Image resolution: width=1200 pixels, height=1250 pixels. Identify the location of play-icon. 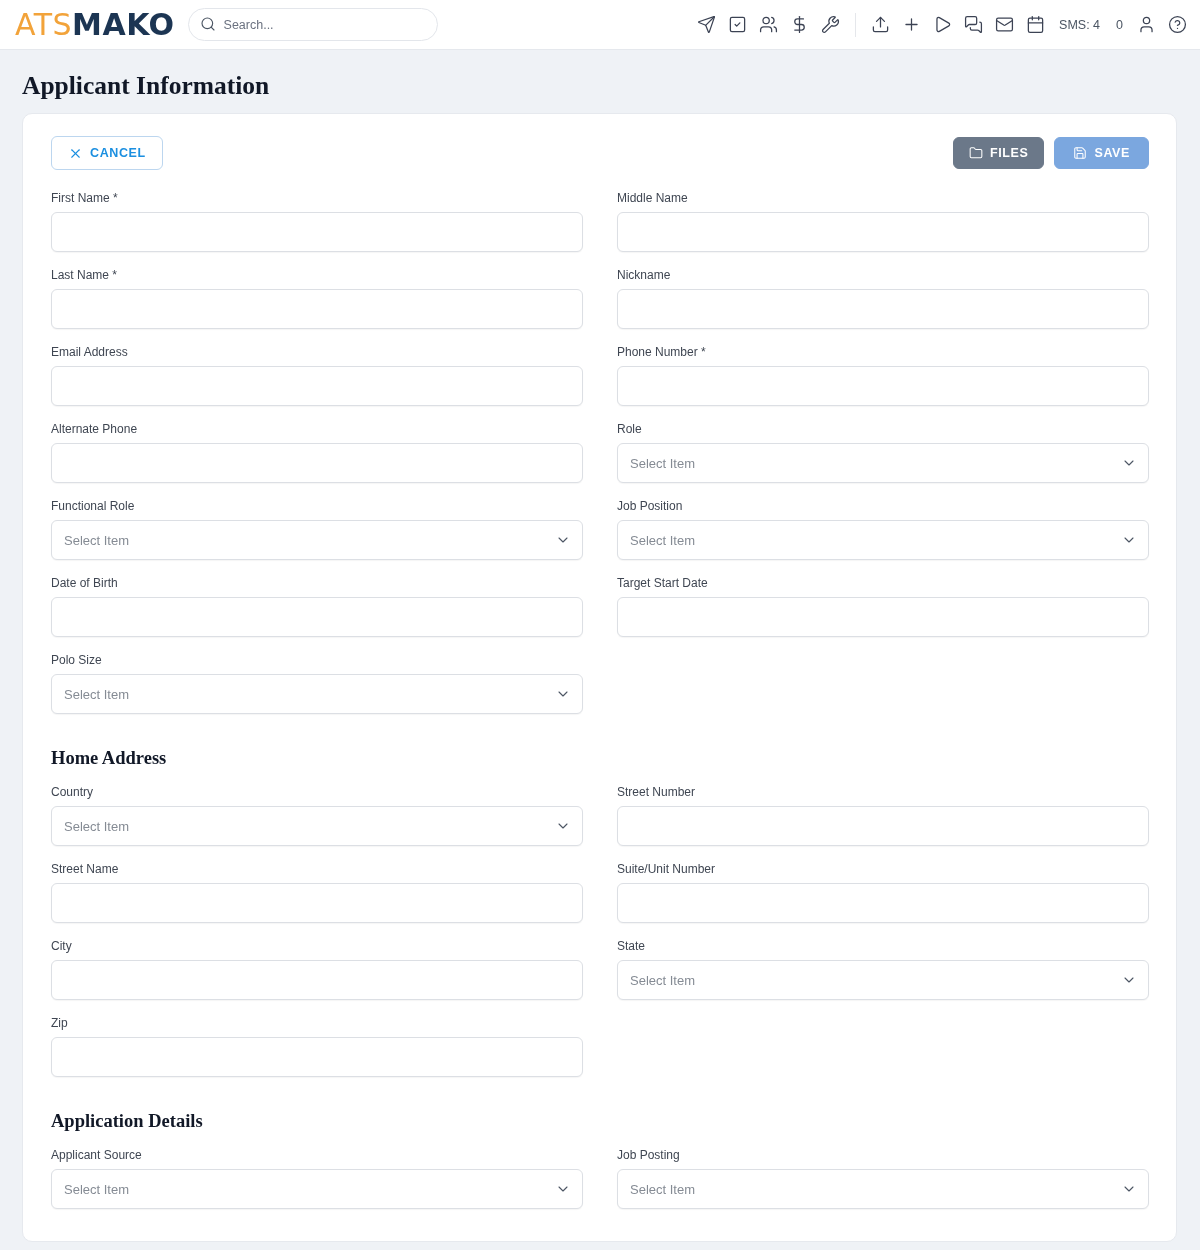
(943, 24).